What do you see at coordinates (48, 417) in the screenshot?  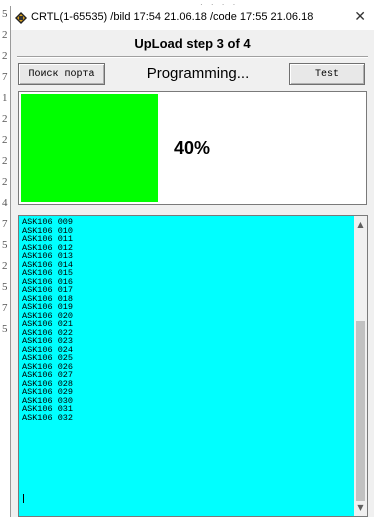 I see `log-line: ASK106 032` at bounding box center [48, 417].